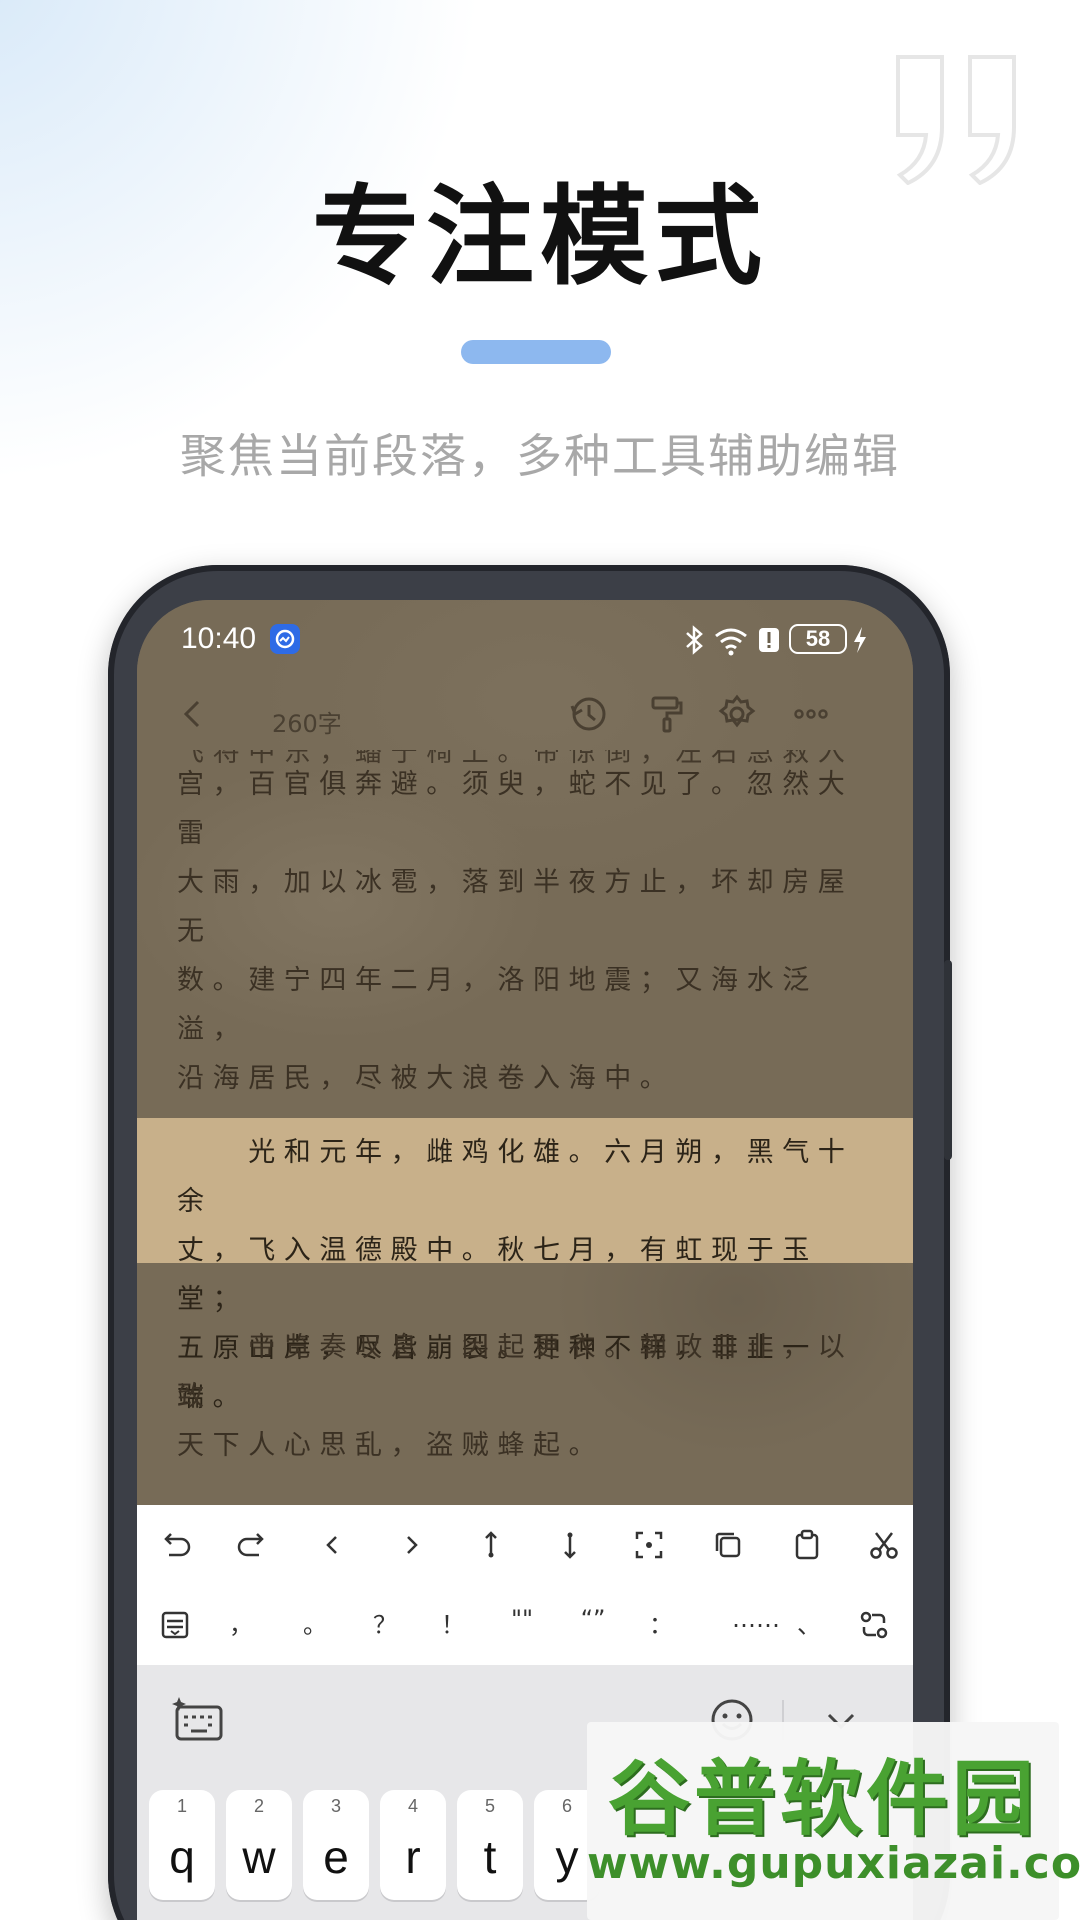 The width and height of the screenshot is (1080, 1920). I want to click on status-icons: 58, so click(778, 640).